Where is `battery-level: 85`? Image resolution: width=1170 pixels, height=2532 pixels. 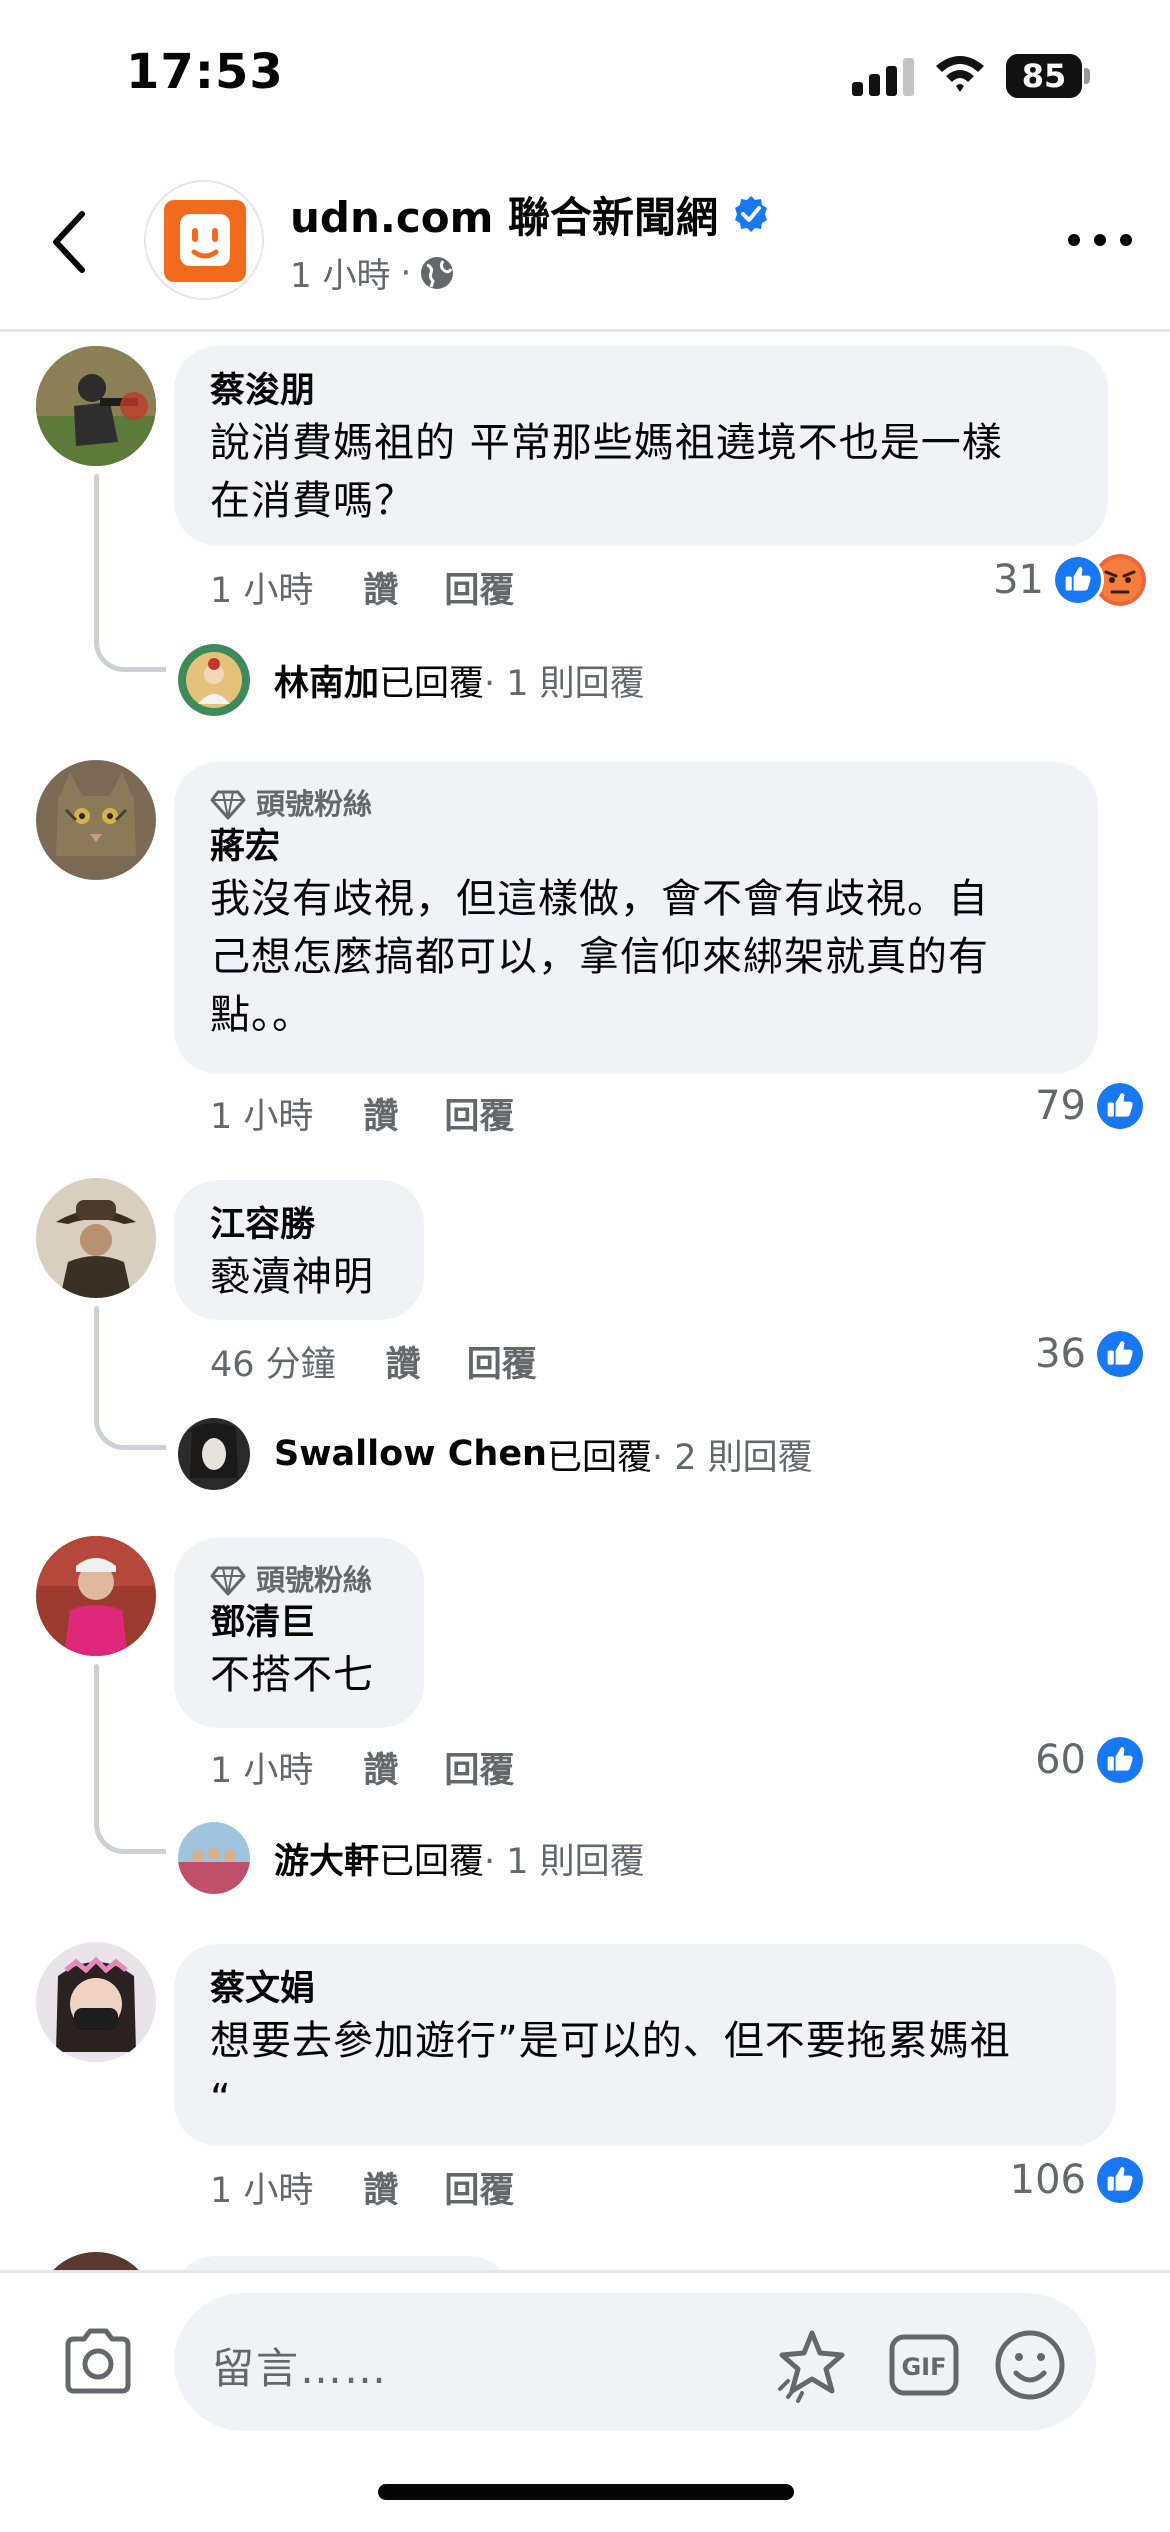 battery-level: 85 is located at coordinates (1044, 76).